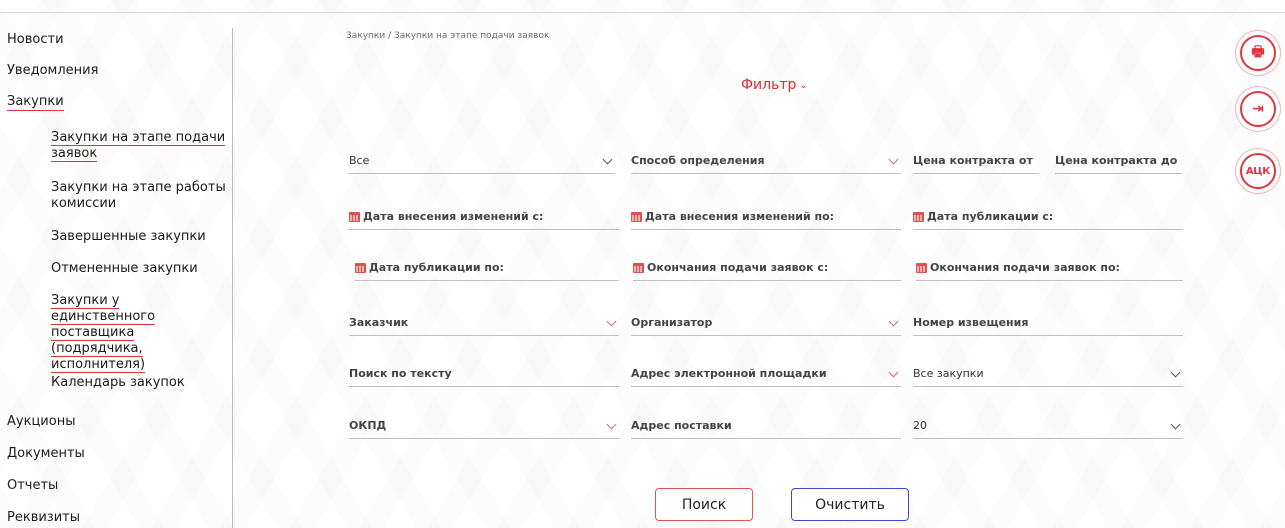 The image size is (1285, 528). Describe the element at coordinates (128, 236) in the screenshot. I see `sidebar-subitem-label: Завершенные закупки` at that location.